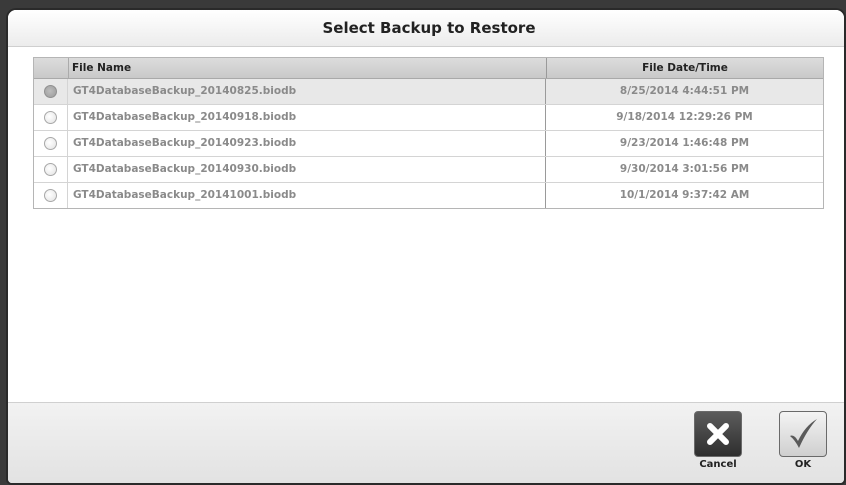  What do you see at coordinates (803, 464) in the screenshot?
I see `ok-label: OK` at bounding box center [803, 464].